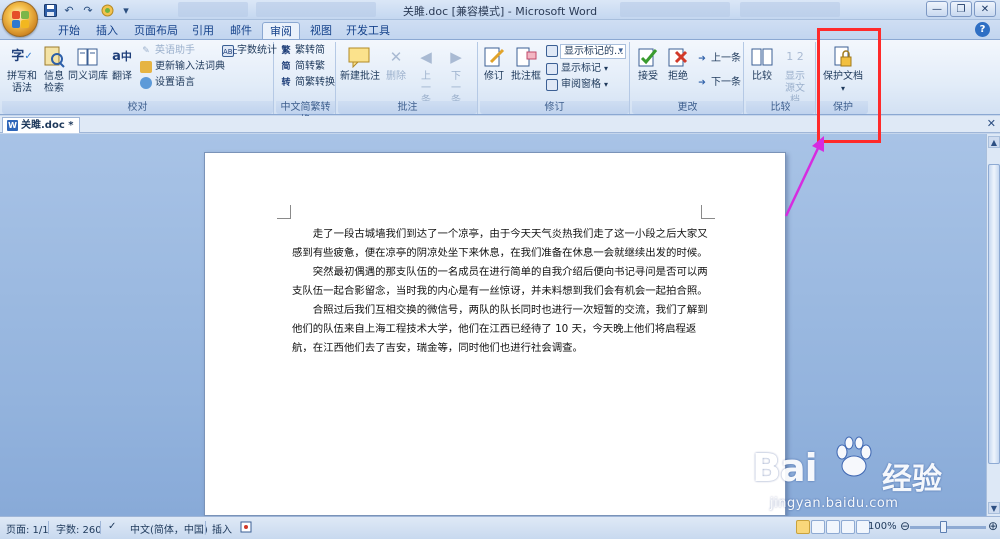 This screenshot has height=539, width=1000. Describe the element at coordinates (246, 528) in the screenshot. I see `macro-record-icon` at that location.